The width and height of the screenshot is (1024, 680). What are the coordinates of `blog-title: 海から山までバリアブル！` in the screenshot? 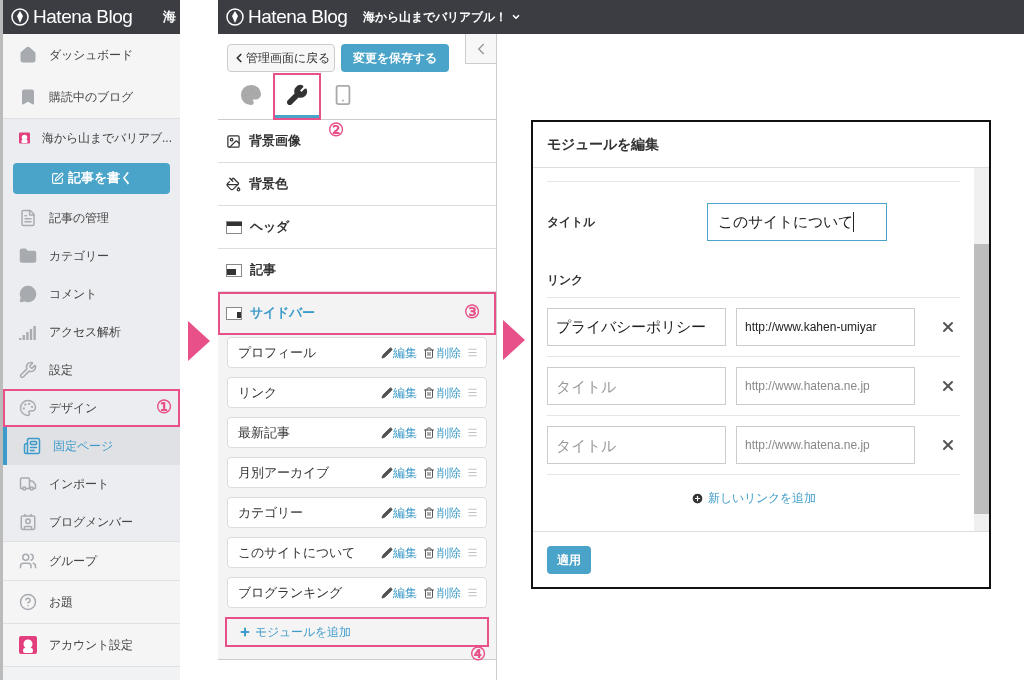 It's located at (442, 17).